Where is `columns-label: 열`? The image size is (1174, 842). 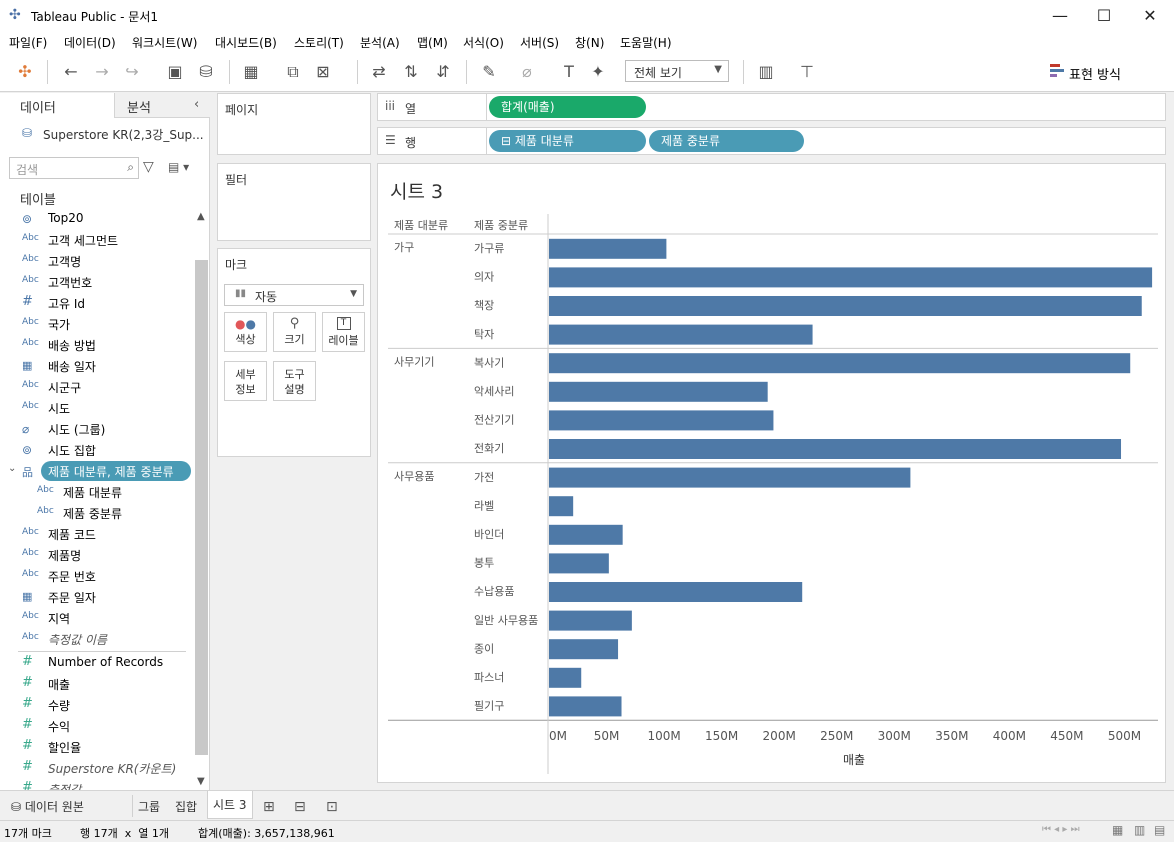 columns-label: 열 is located at coordinates (411, 109).